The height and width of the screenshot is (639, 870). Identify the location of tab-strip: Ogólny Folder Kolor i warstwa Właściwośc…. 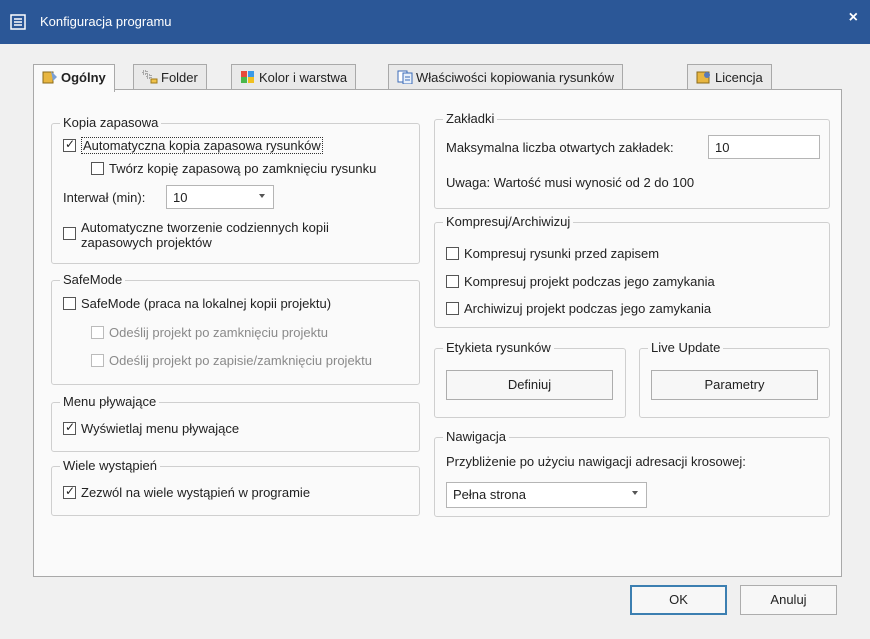
(423, 78).